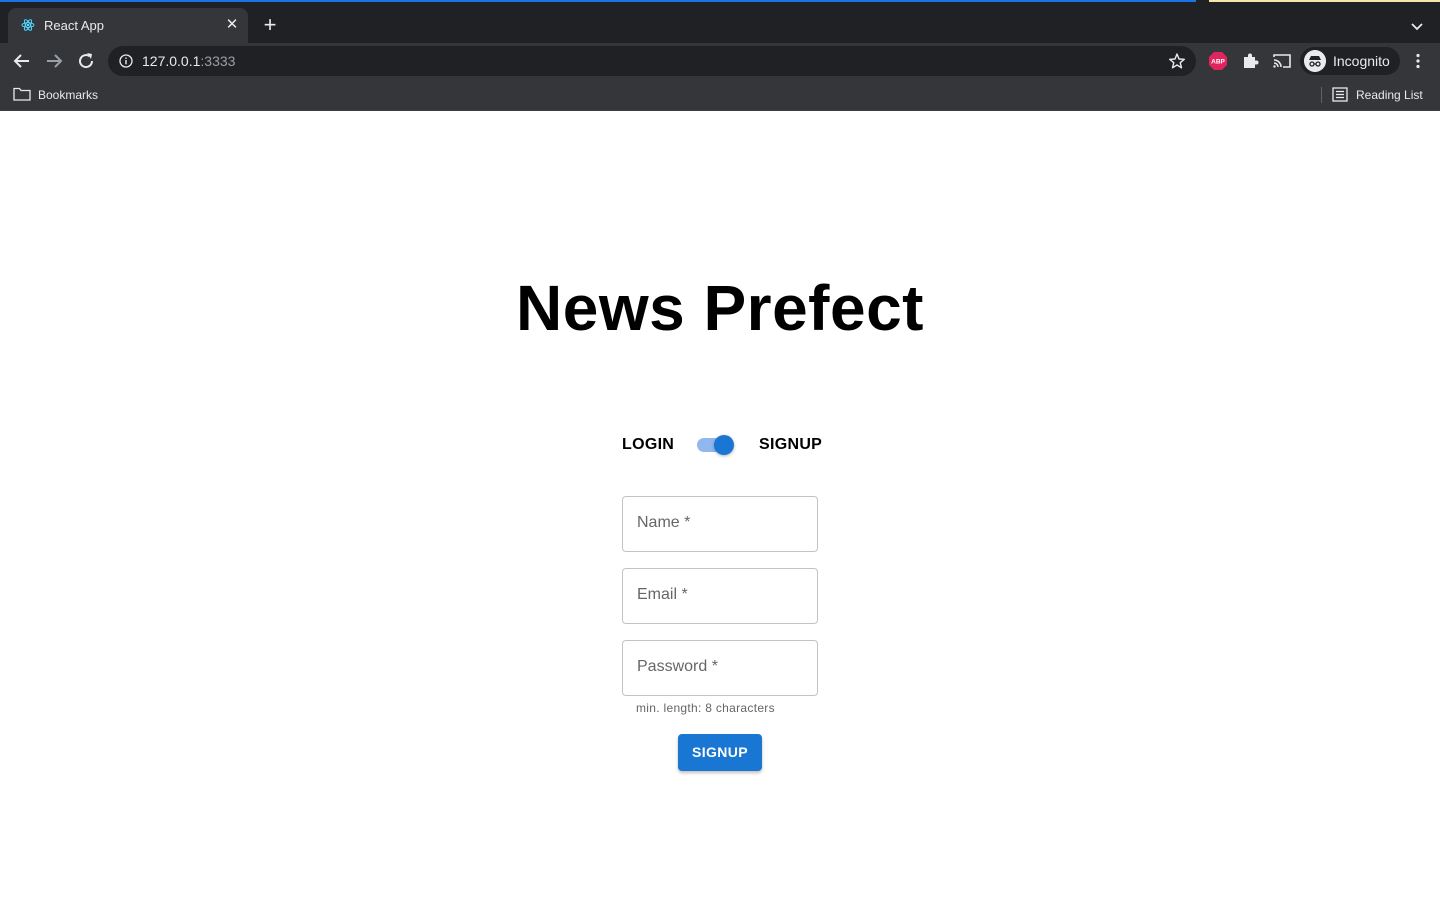 The image size is (1440, 901). What do you see at coordinates (1361, 61) in the screenshot?
I see `incognito-label: Incognito` at bounding box center [1361, 61].